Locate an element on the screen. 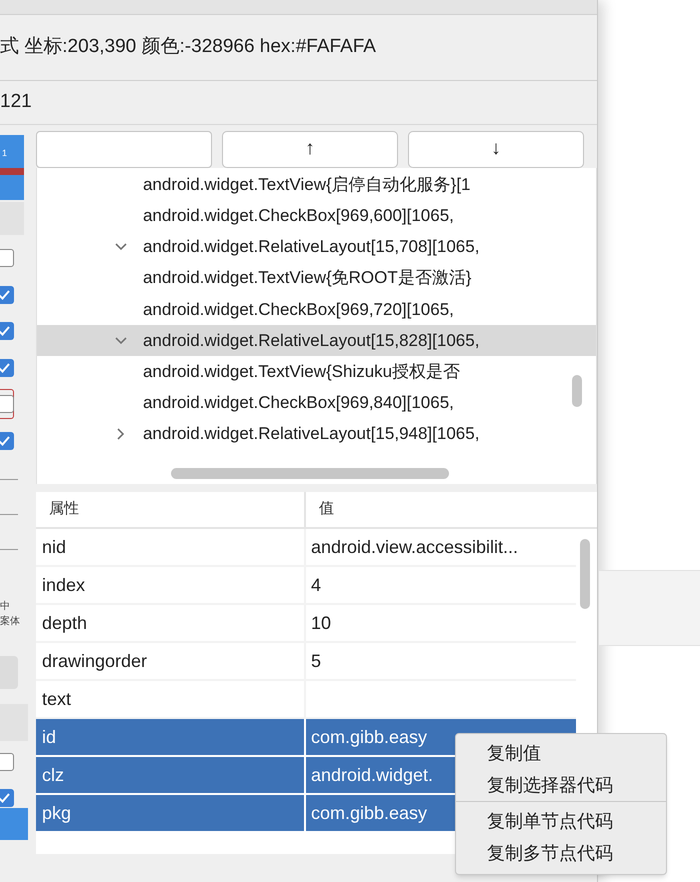  node-label: android.widget.TextView{启停自动化服务}[1 is located at coordinates (306, 185).